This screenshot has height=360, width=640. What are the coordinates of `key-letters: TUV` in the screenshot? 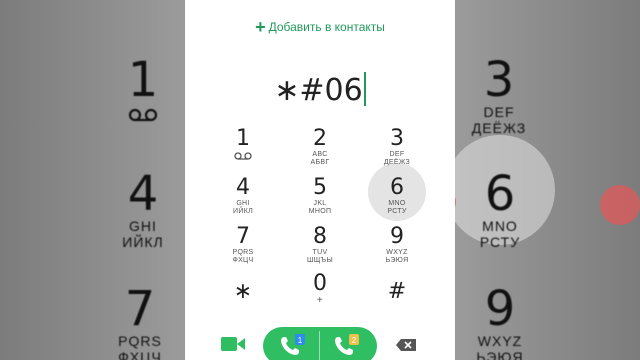 It's located at (320, 252).